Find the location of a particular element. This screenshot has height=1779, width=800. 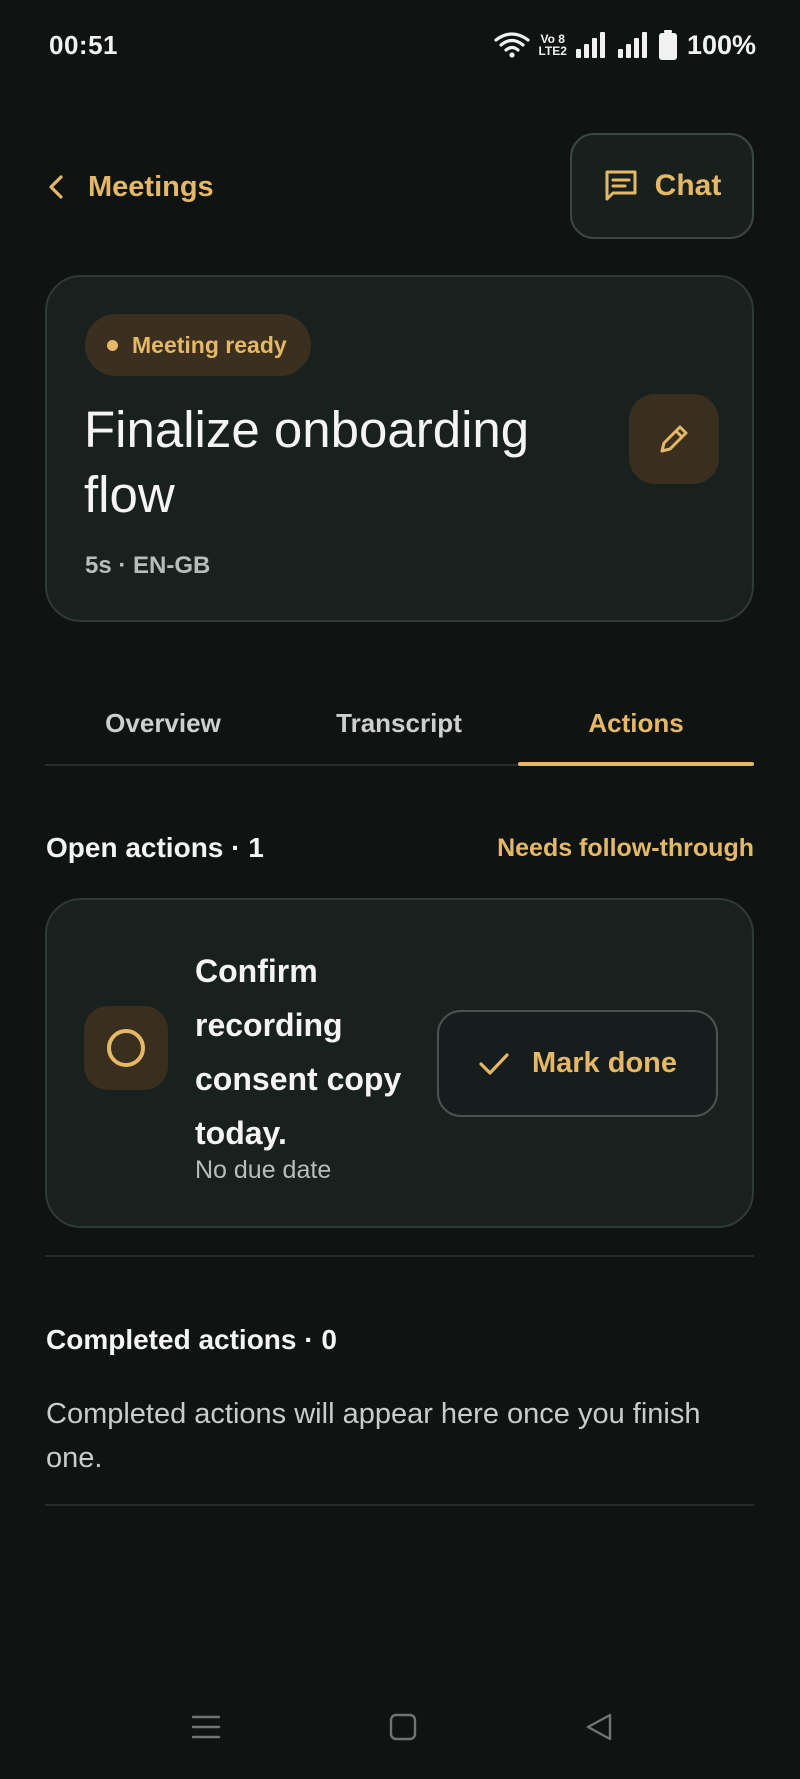

mark-done-button: Mark done is located at coordinates (577, 1063).